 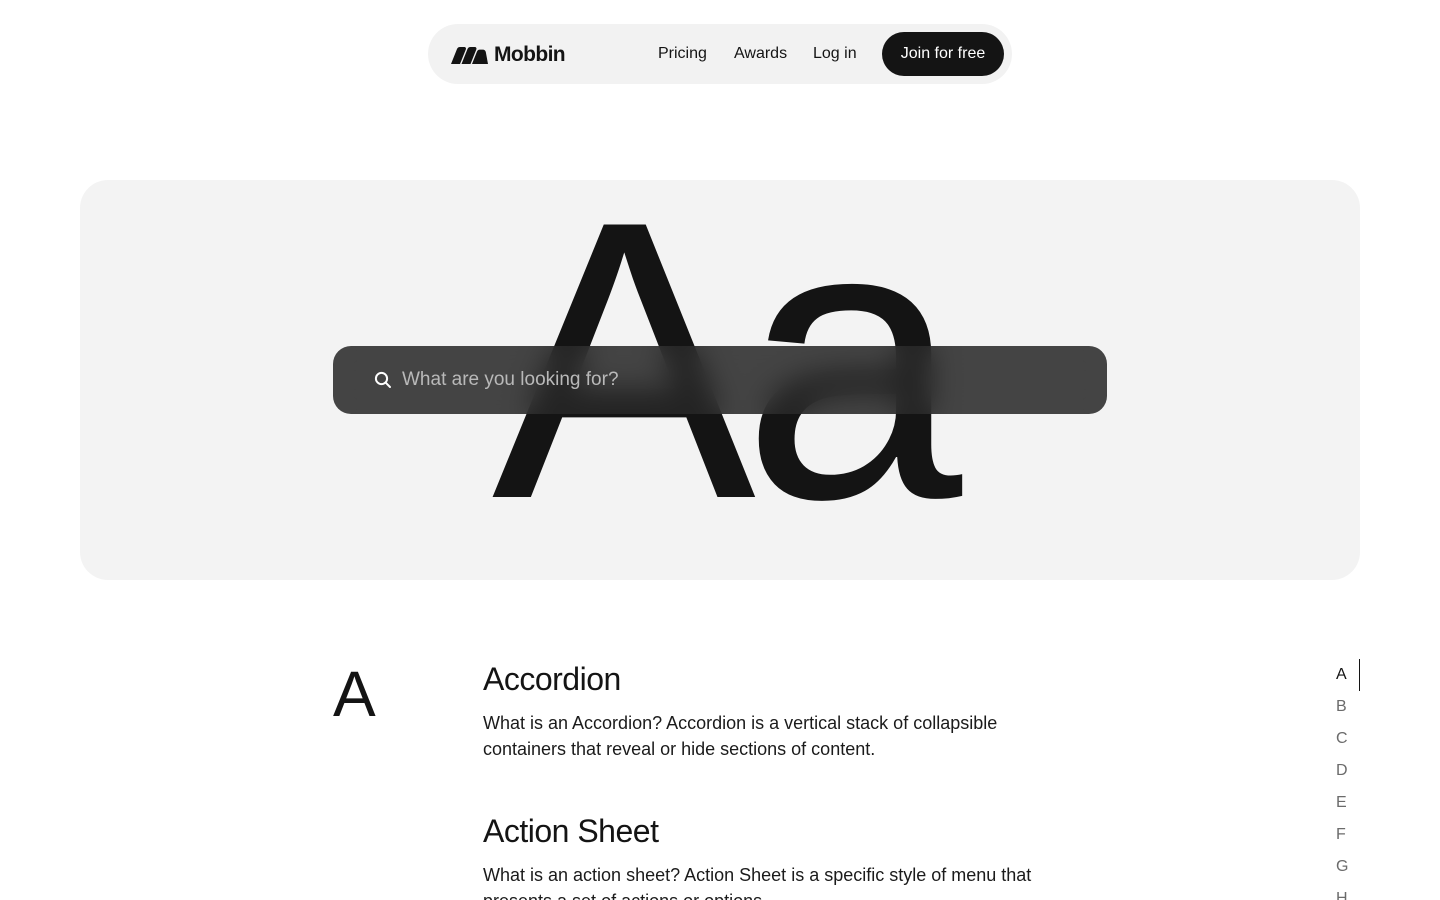 What do you see at coordinates (469, 55) in the screenshot?
I see `mobbin-logo-icon` at bounding box center [469, 55].